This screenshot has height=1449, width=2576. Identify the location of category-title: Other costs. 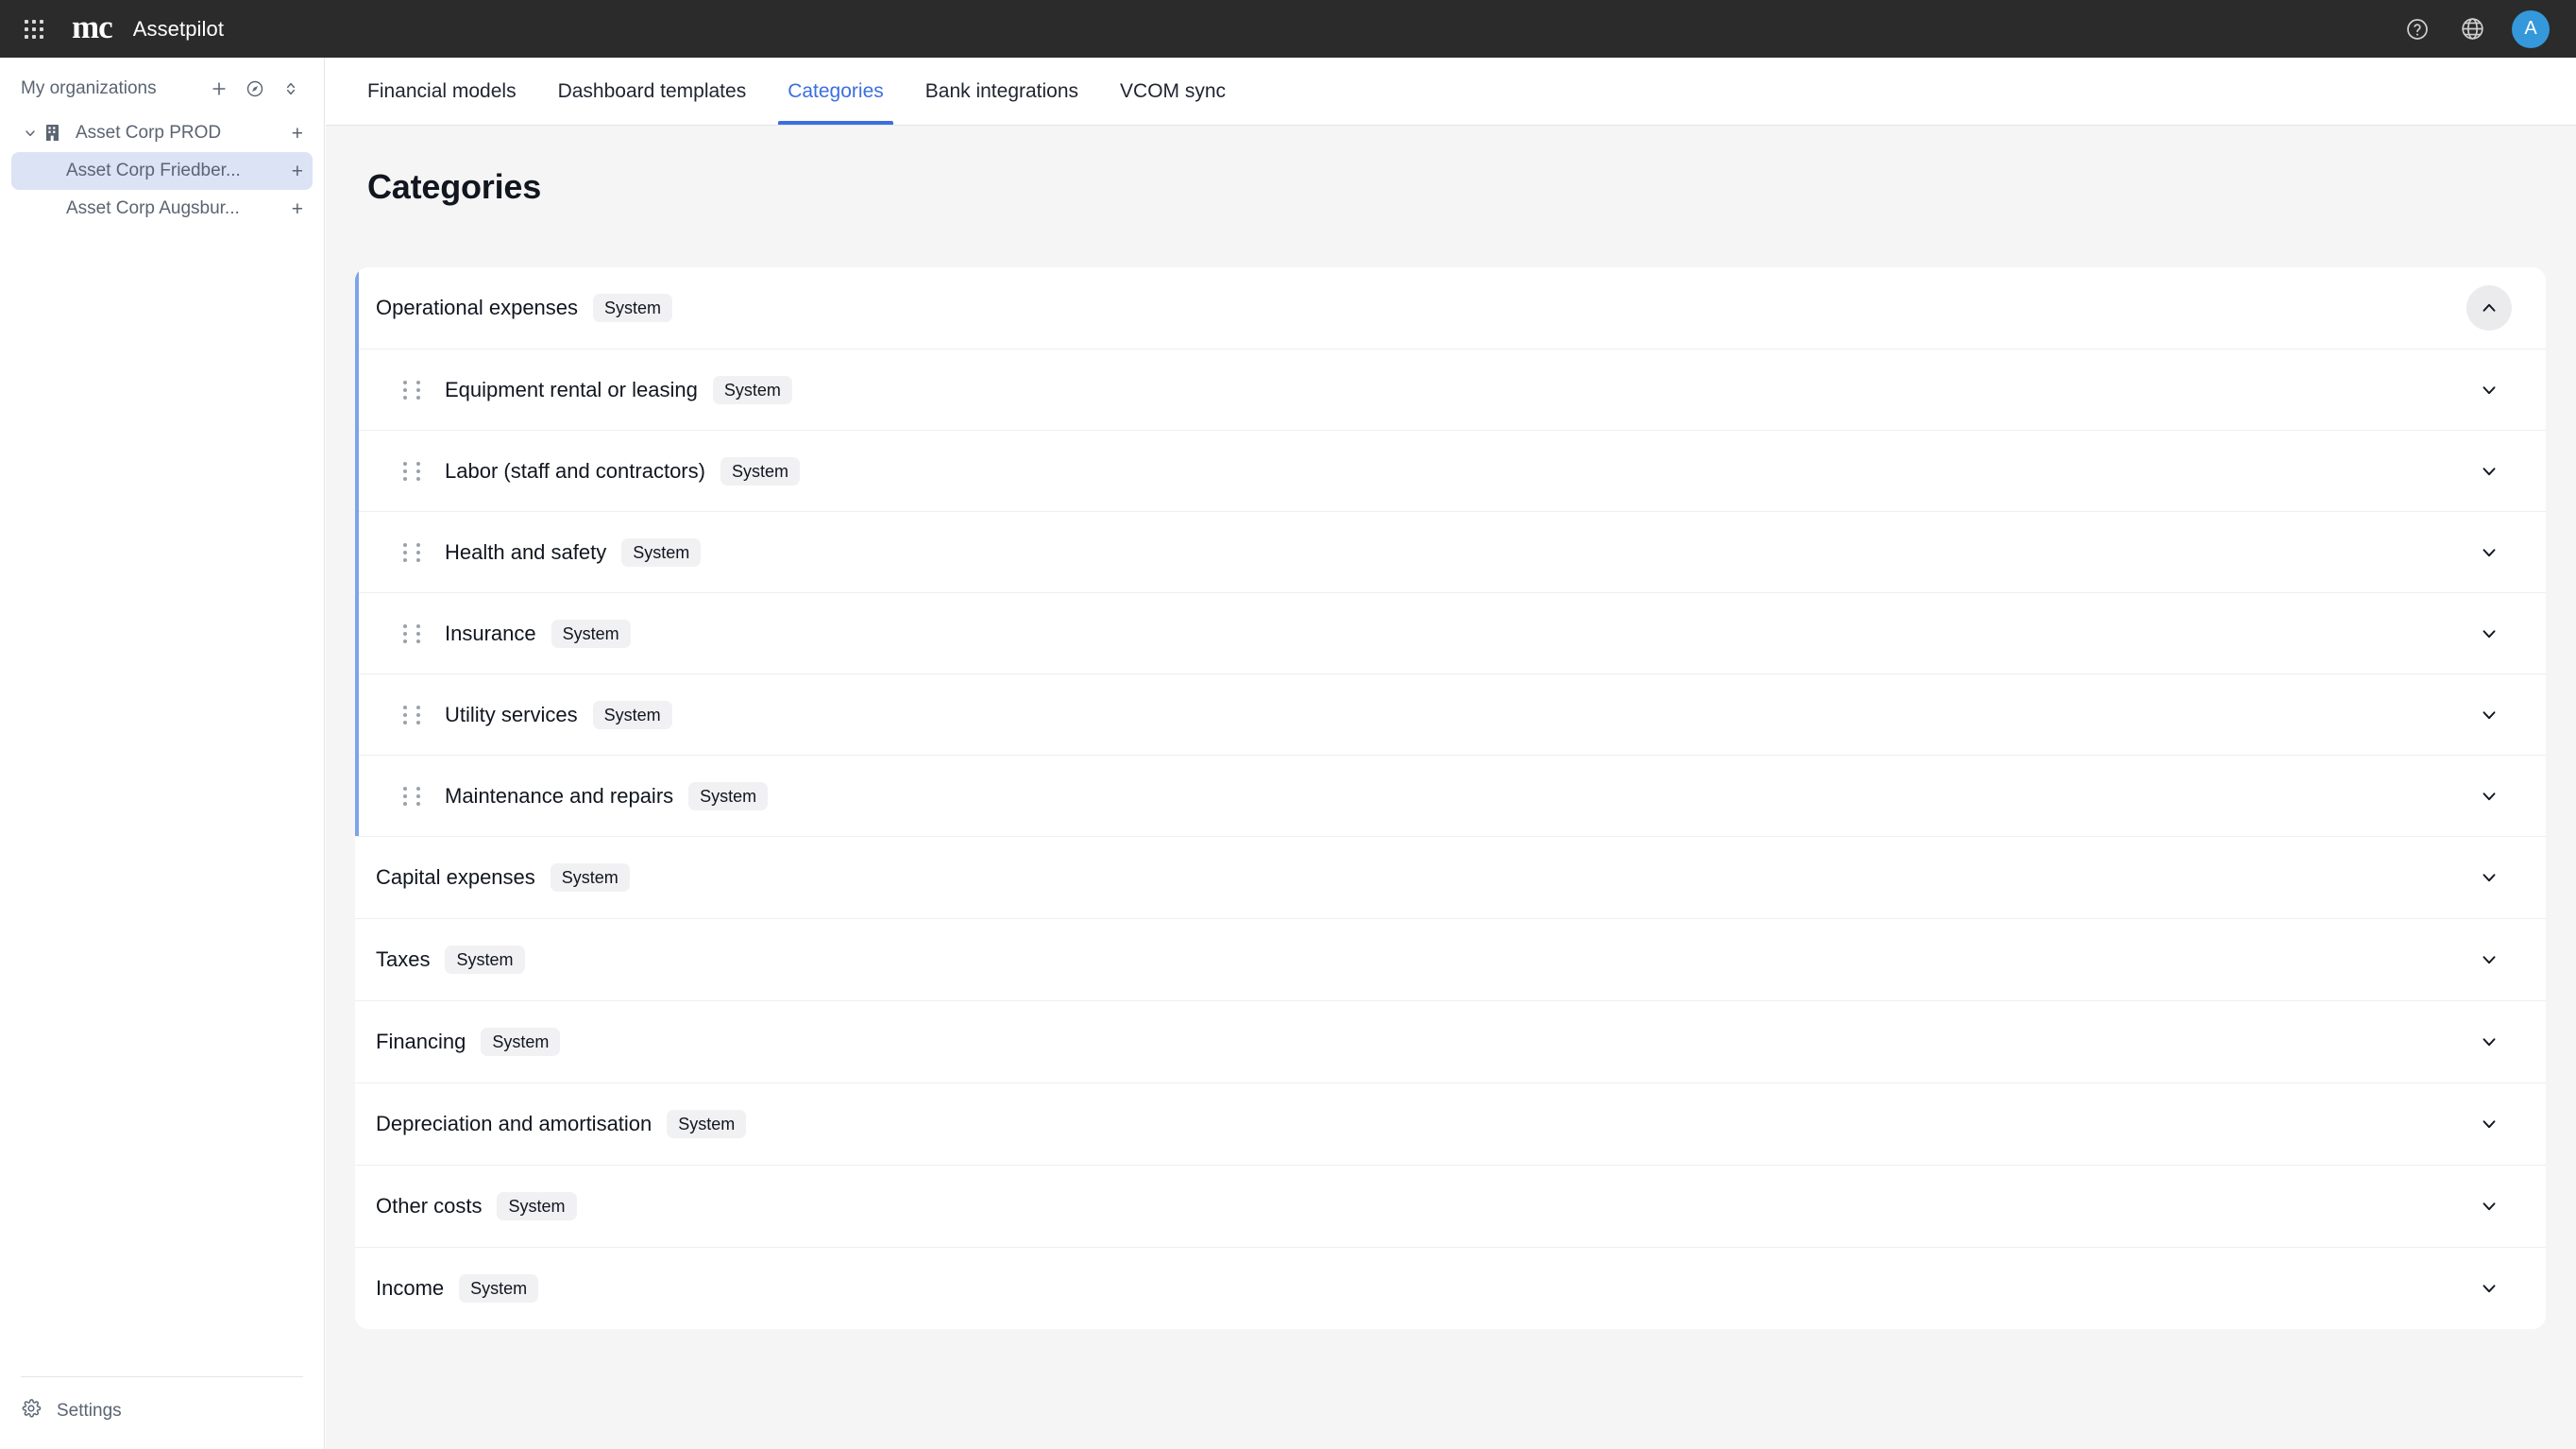
(429, 1206).